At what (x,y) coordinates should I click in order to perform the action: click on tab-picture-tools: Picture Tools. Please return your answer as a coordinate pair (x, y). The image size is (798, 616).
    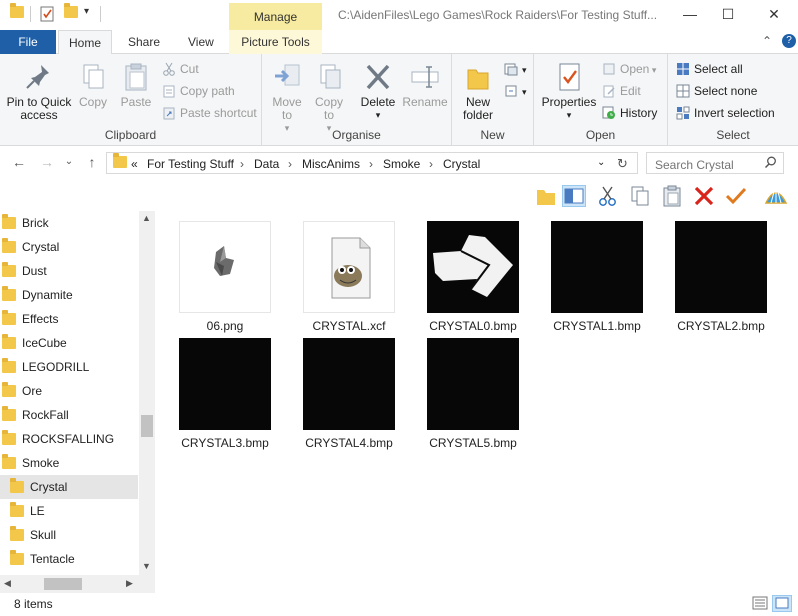
    Looking at the image, I should click on (275, 42).